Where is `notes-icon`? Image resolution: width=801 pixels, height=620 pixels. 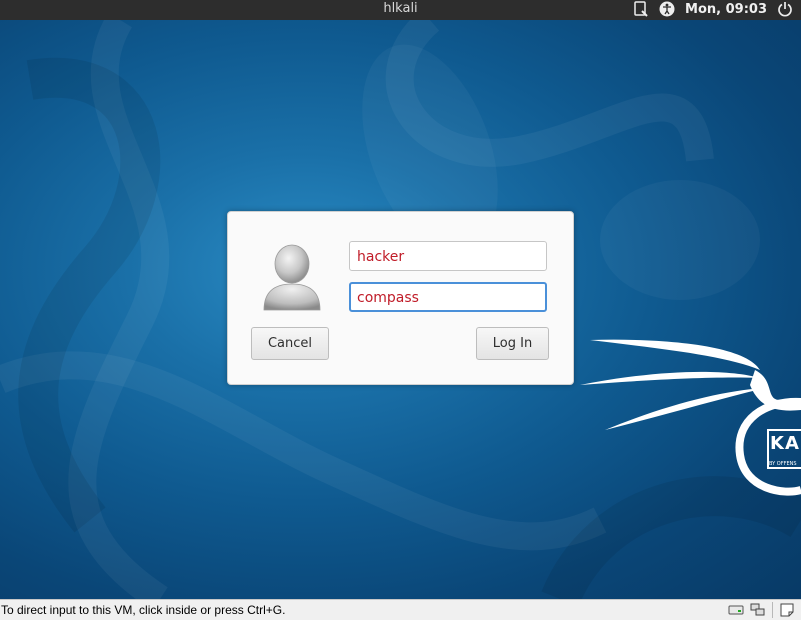 notes-icon is located at coordinates (787, 610).